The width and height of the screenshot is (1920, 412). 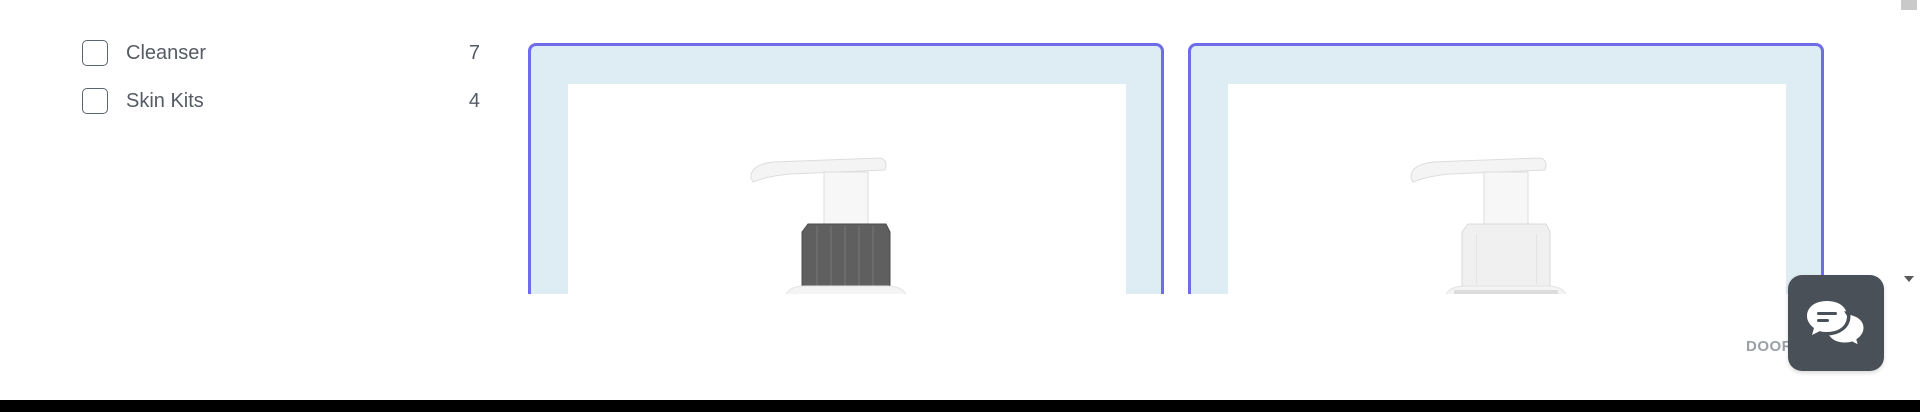 What do you see at coordinates (95, 101) in the screenshot?
I see `skin-kits-checkbox` at bounding box center [95, 101].